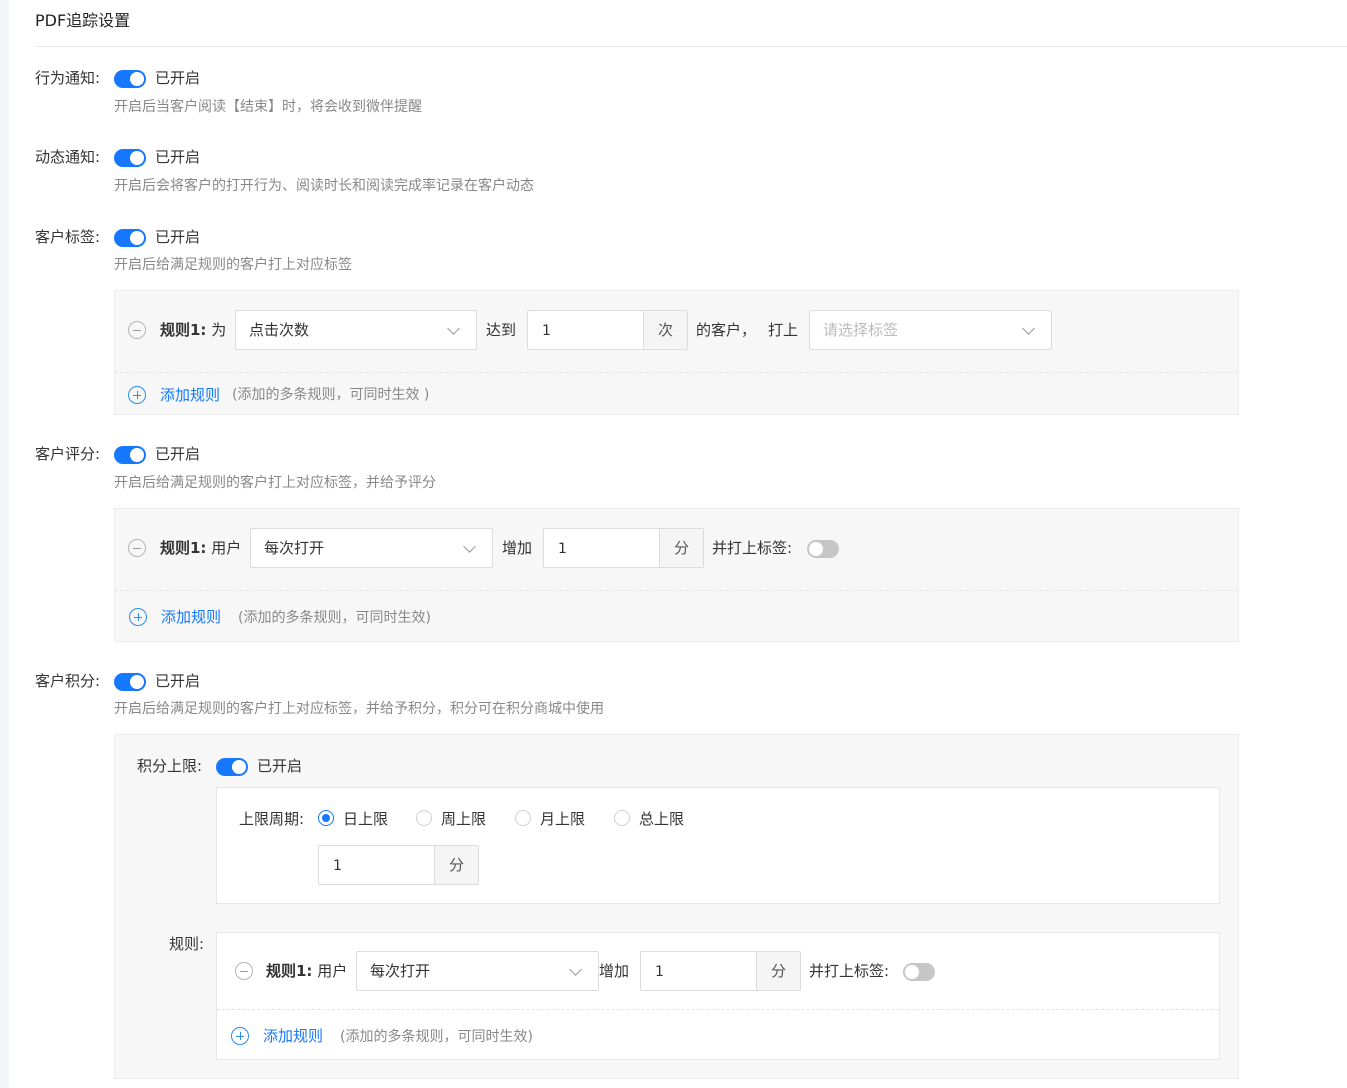 The width and height of the screenshot is (1347, 1088). What do you see at coordinates (661, 819) in the screenshot?
I see `period-option-total: 总上限` at bounding box center [661, 819].